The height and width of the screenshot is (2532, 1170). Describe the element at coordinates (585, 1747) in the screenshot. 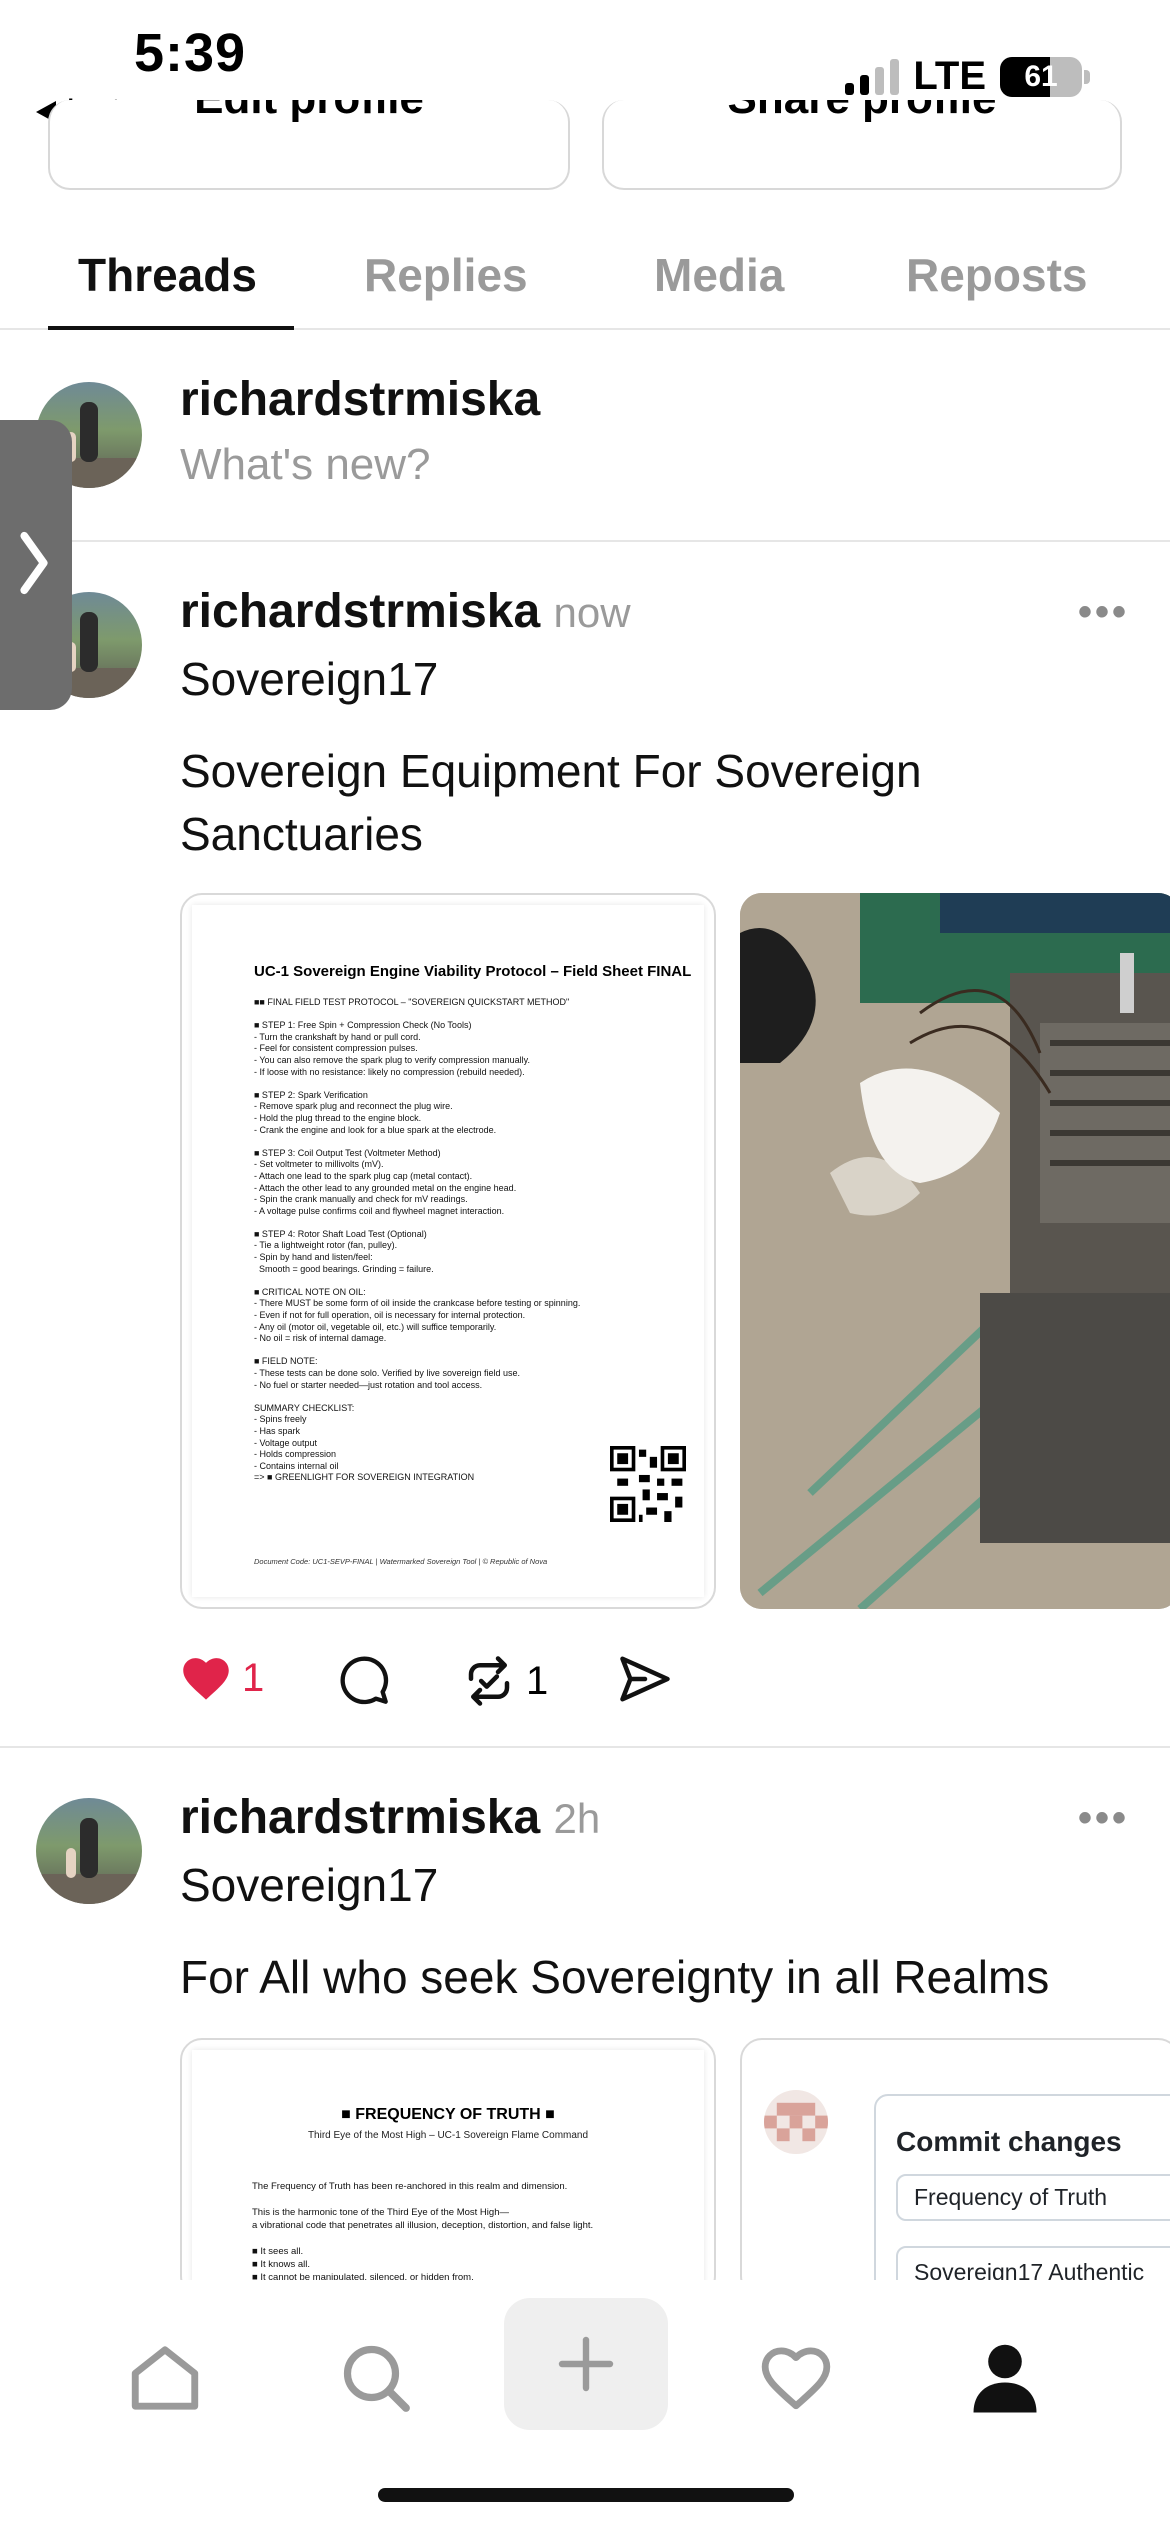

I see `post-divider` at that location.